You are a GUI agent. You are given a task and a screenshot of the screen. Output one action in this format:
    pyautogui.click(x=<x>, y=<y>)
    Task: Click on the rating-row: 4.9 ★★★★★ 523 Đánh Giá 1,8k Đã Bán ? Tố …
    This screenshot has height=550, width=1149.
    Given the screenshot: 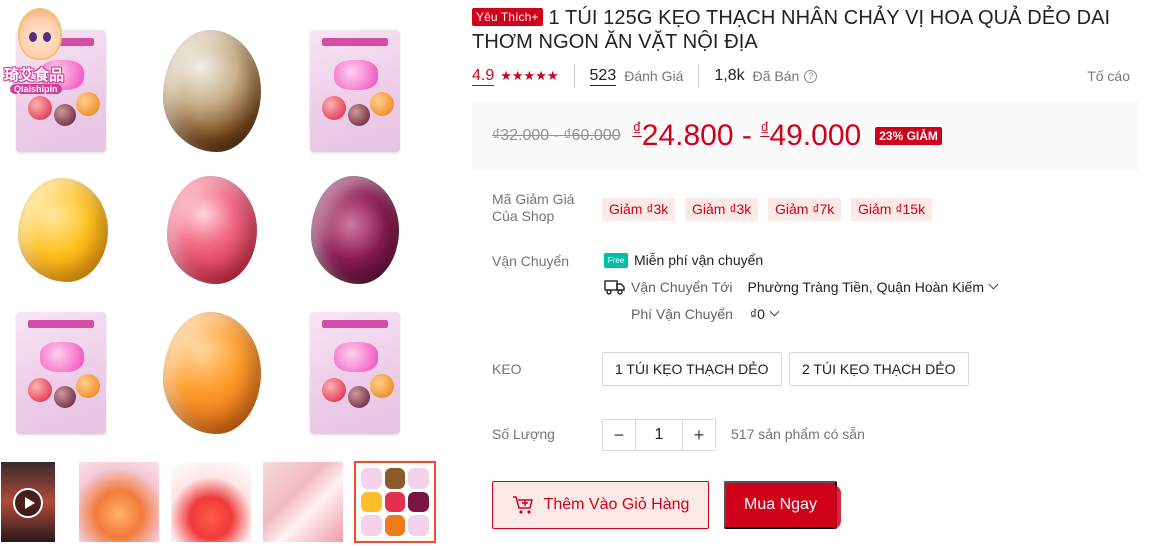 What is the action you would take?
    pyautogui.click(x=805, y=76)
    